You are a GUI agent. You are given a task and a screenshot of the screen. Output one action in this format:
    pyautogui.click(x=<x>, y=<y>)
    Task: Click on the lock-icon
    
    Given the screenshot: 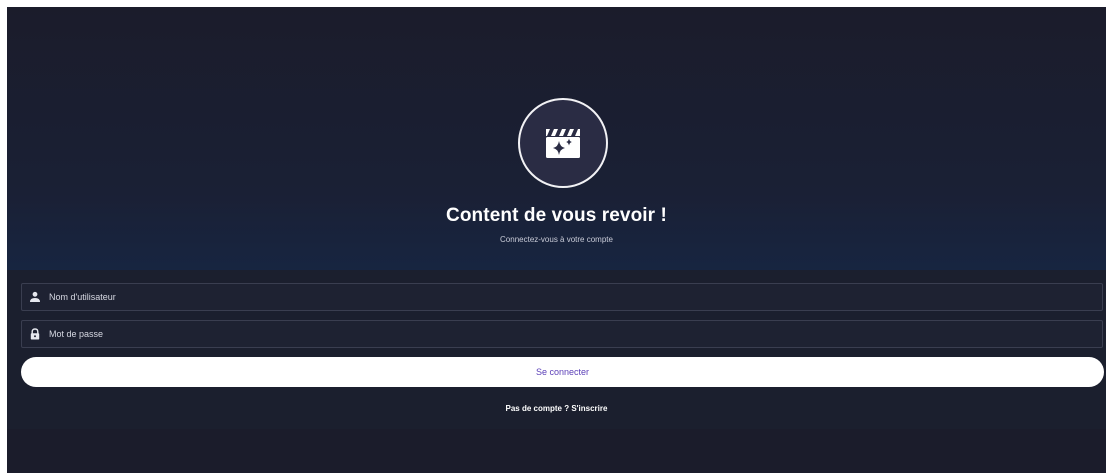 What is the action you would take?
    pyautogui.click(x=35, y=334)
    